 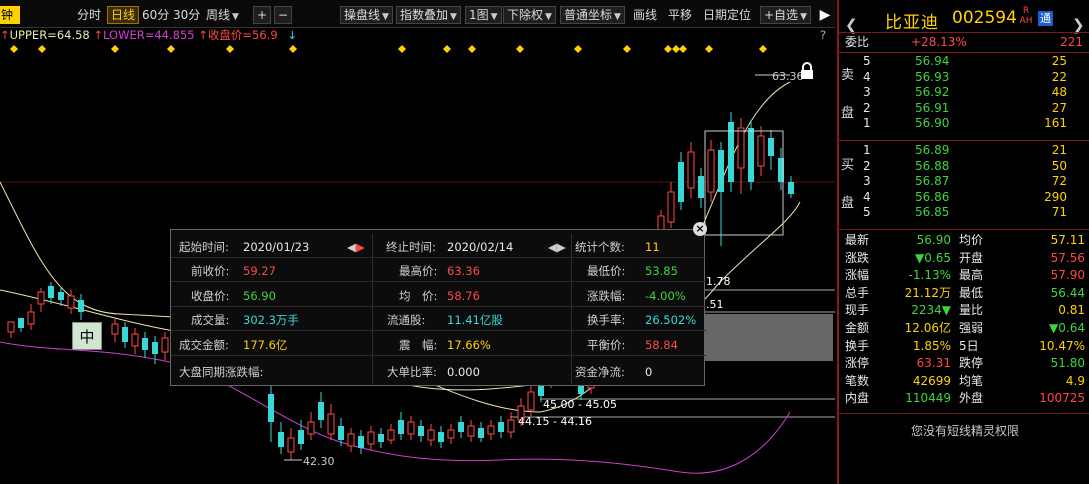 I want to click on start-time-arrows-icon: ◀▶, so click(x=356, y=247).